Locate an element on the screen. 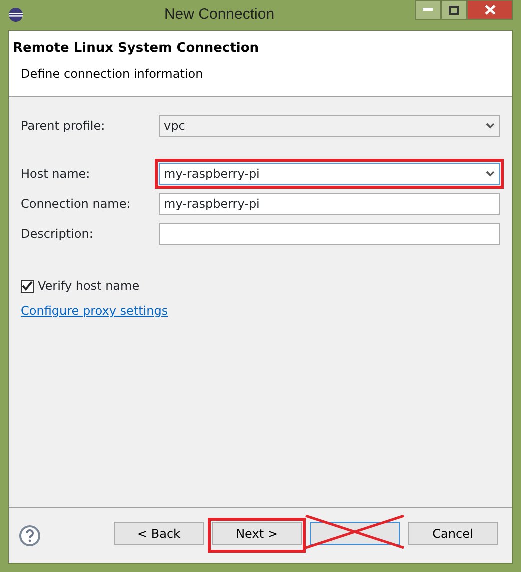  field-label: Connection name: is located at coordinates (76, 204).